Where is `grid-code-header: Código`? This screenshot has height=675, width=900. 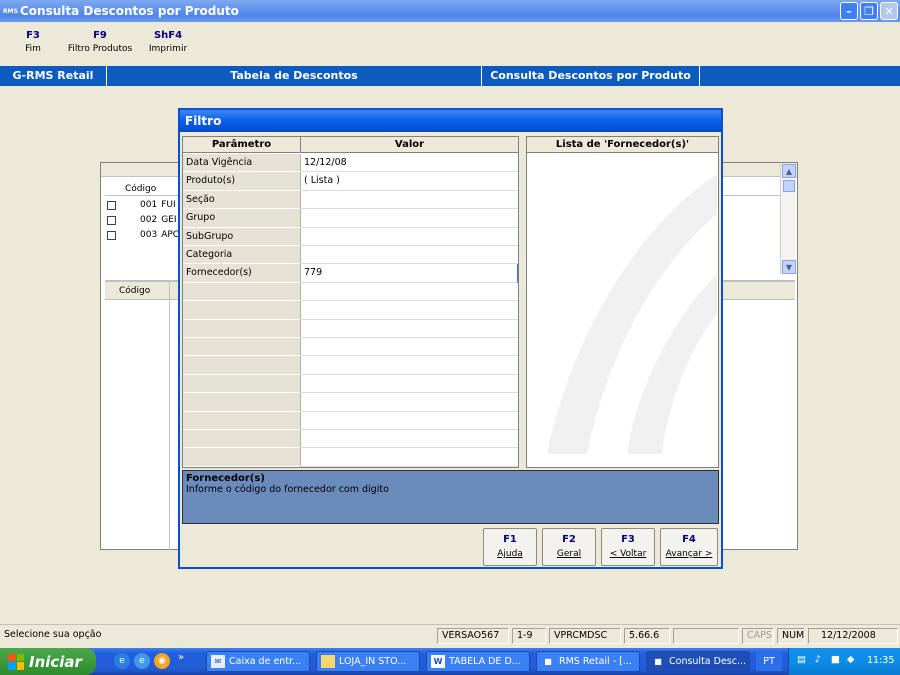
grid-code-header: Código is located at coordinates (141, 189).